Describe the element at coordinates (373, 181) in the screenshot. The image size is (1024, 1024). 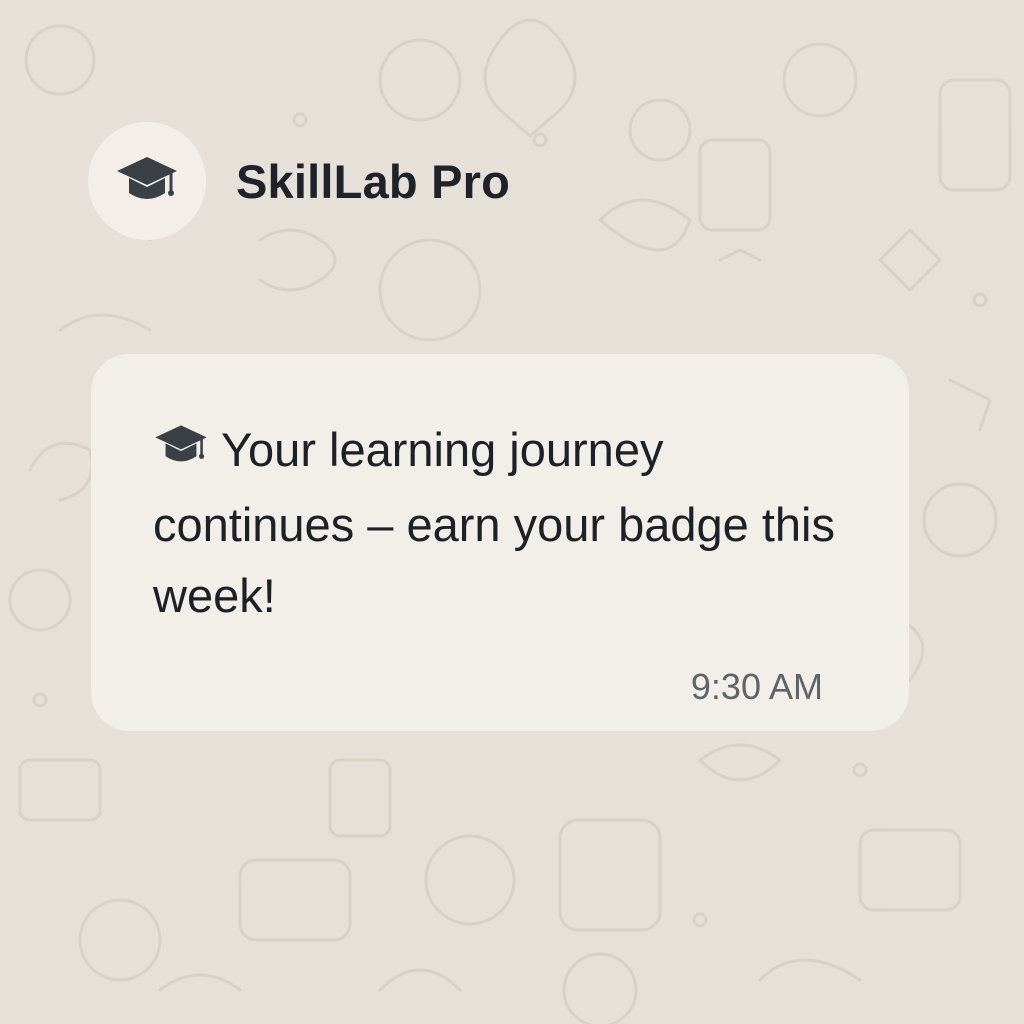
I see `sender-name: SkillLab Pro` at that location.